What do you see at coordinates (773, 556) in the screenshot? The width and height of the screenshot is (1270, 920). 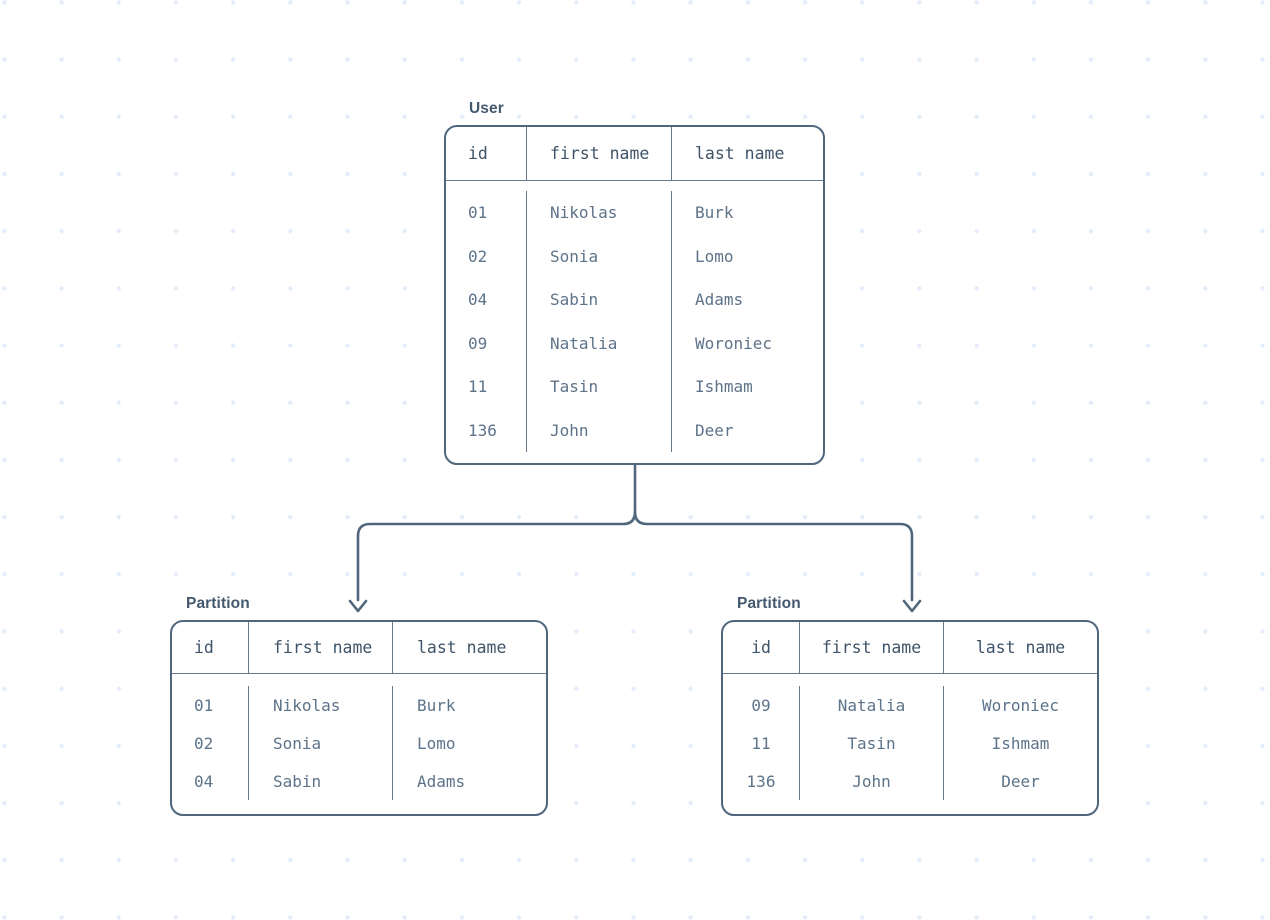 I see `connector-right-branch` at bounding box center [773, 556].